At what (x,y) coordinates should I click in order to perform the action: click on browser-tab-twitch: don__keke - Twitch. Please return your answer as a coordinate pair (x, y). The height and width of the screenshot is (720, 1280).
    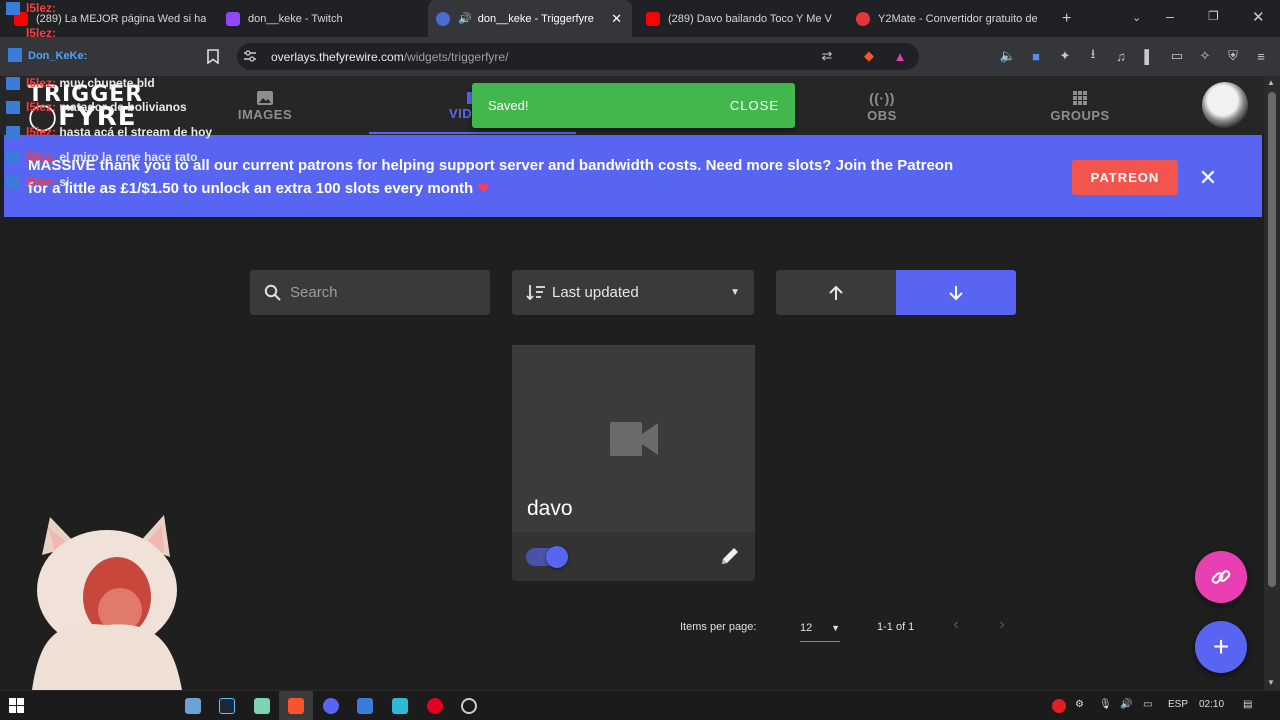
    Looking at the image, I should click on (322, 18).